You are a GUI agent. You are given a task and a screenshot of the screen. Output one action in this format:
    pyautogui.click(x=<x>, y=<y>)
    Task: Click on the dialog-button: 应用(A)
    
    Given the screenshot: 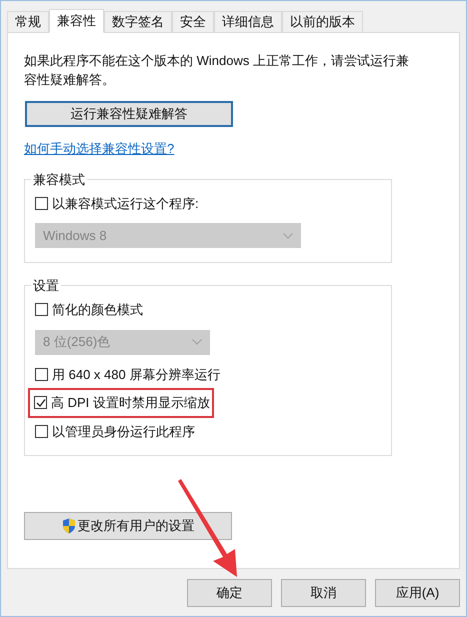 What is the action you would take?
    pyautogui.click(x=417, y=593)
    